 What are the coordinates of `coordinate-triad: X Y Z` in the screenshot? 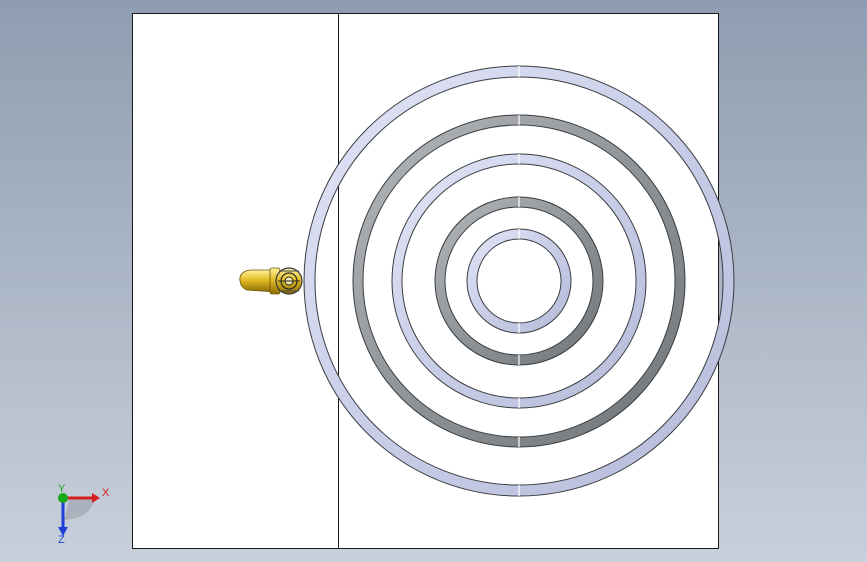 It's located at (84, 514).